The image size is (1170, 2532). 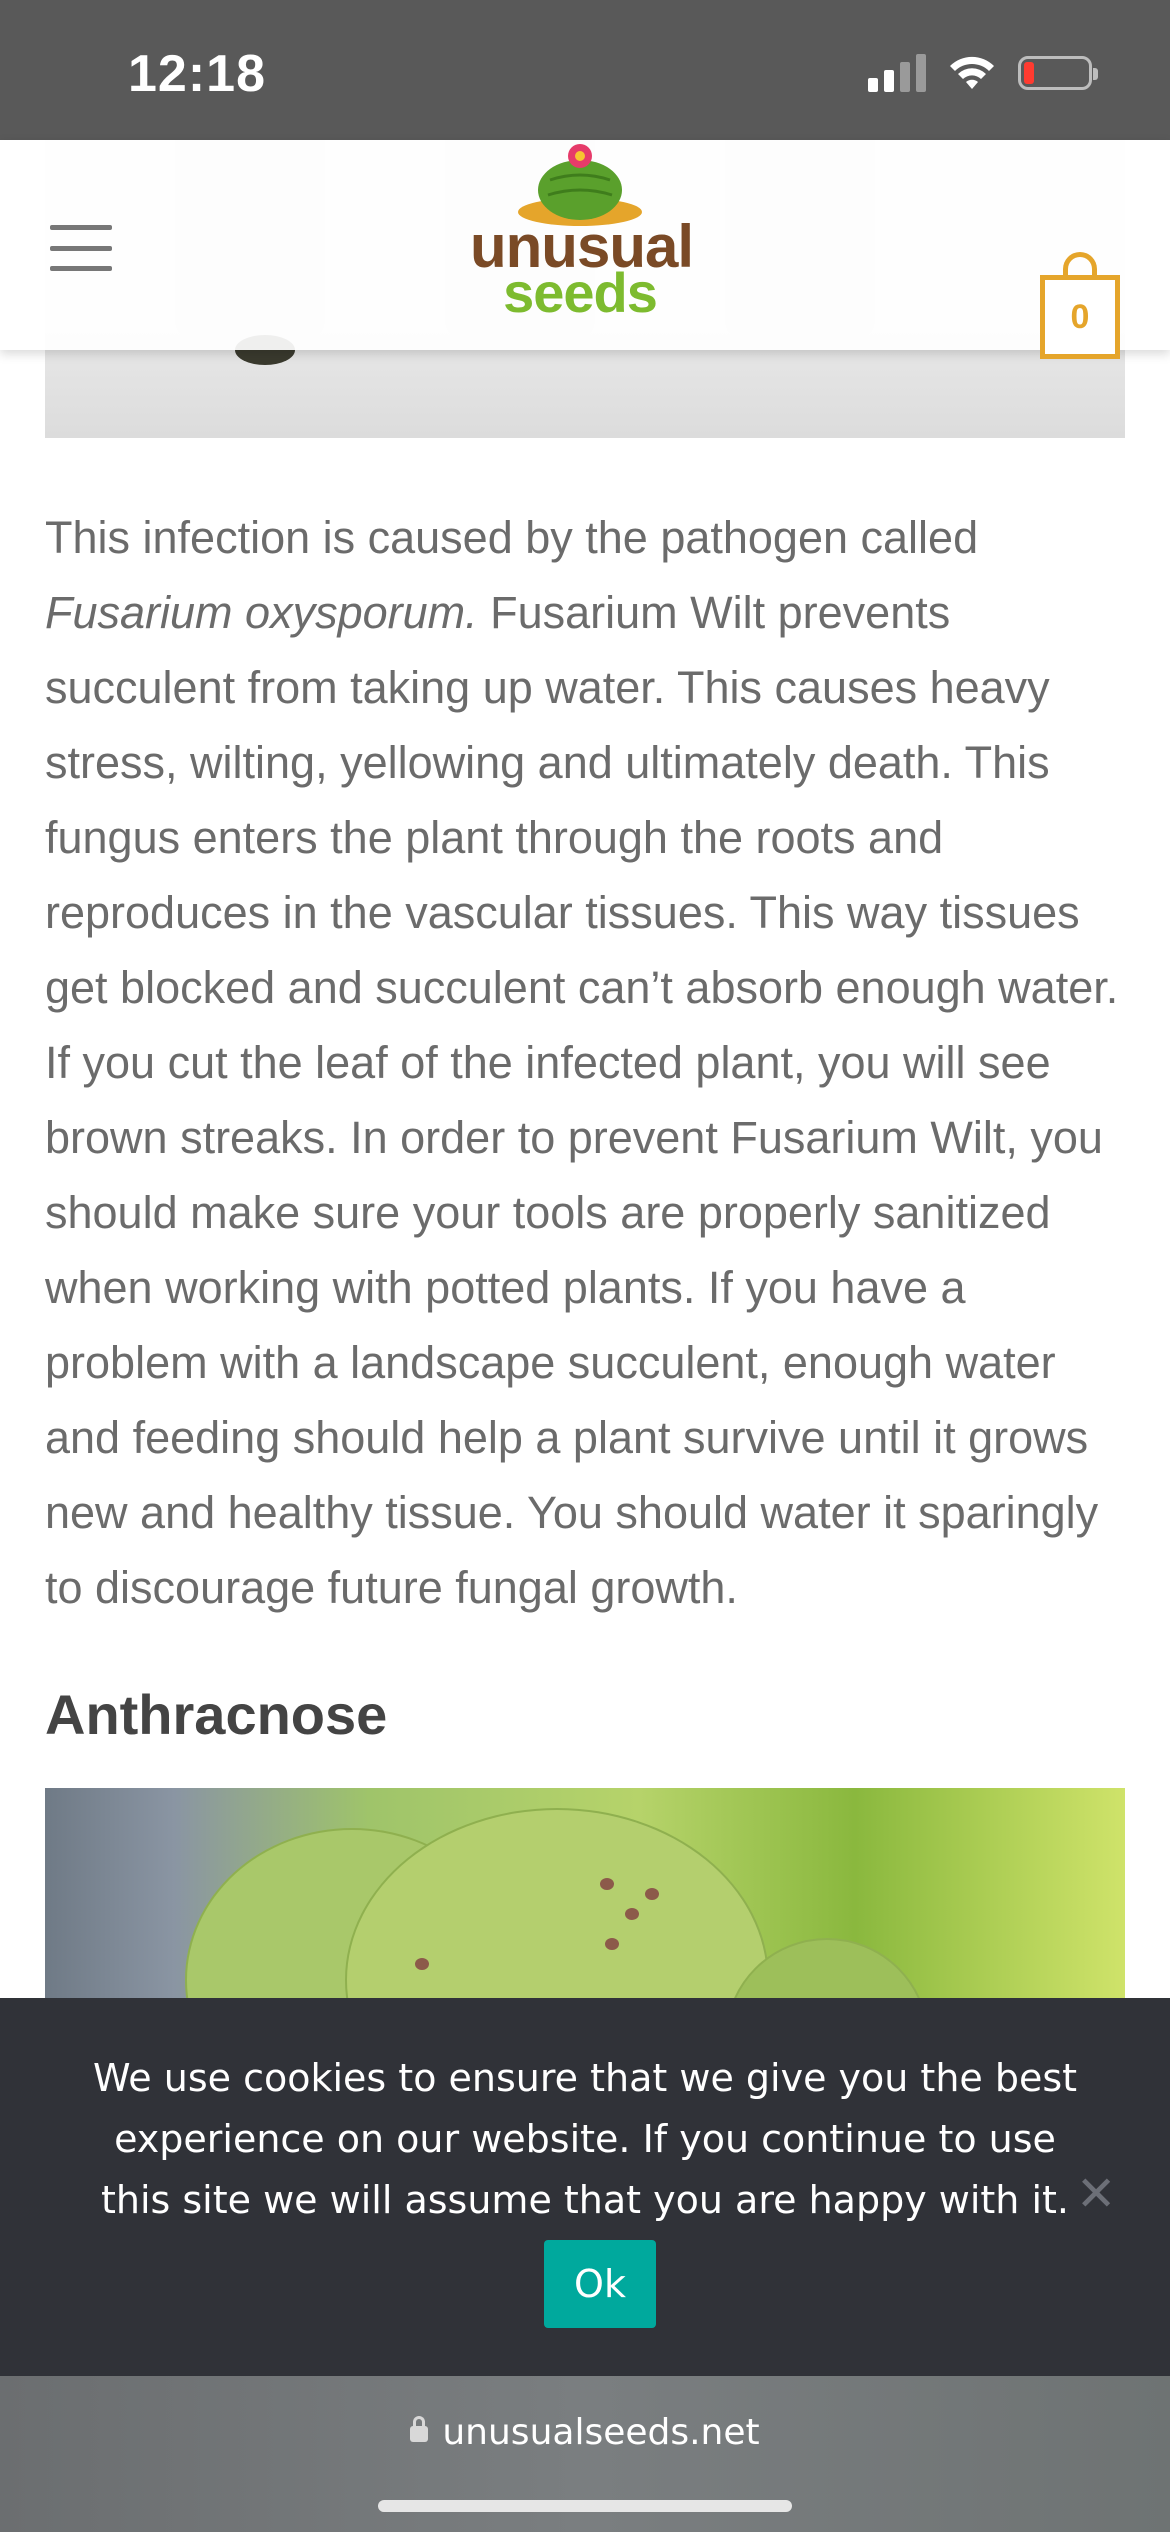 What do you see at coordinates (972, 72) in the screenshot?
I see `wifi-icon` at bounding box center [972, 72].